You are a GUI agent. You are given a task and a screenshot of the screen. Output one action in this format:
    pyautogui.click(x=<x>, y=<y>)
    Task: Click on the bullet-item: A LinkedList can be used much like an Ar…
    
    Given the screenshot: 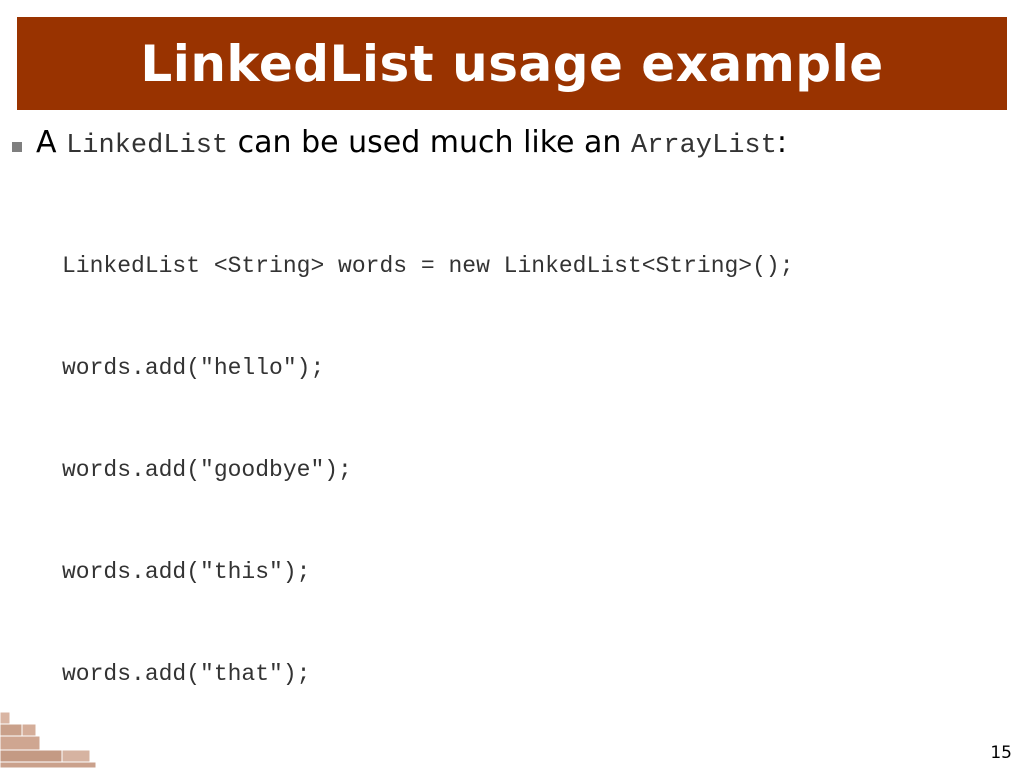 What is the action you would take?
    pyautogui.click(x=399, y=144)
    